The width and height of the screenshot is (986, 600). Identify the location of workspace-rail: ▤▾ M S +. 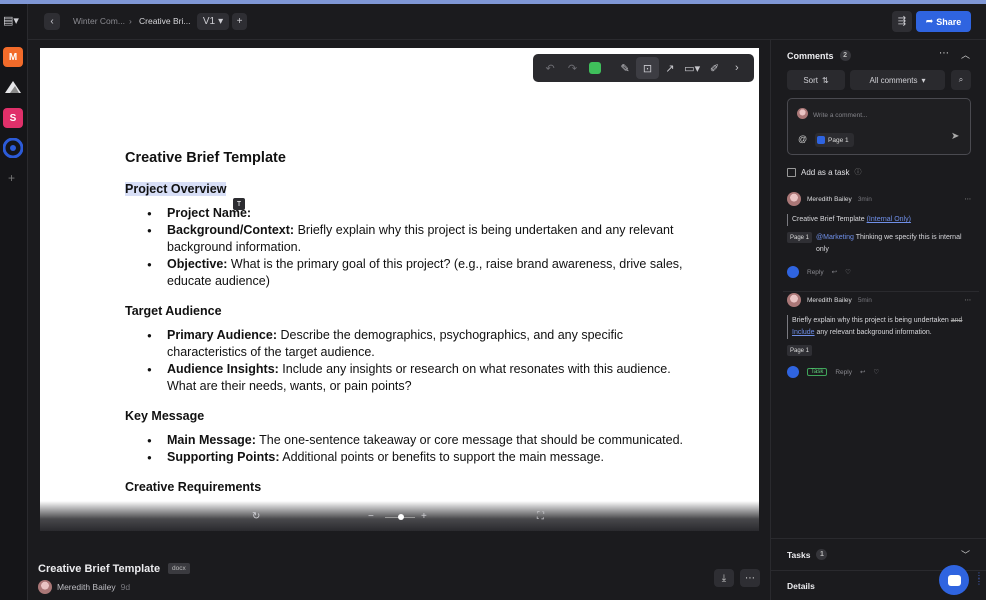
(14, 302).